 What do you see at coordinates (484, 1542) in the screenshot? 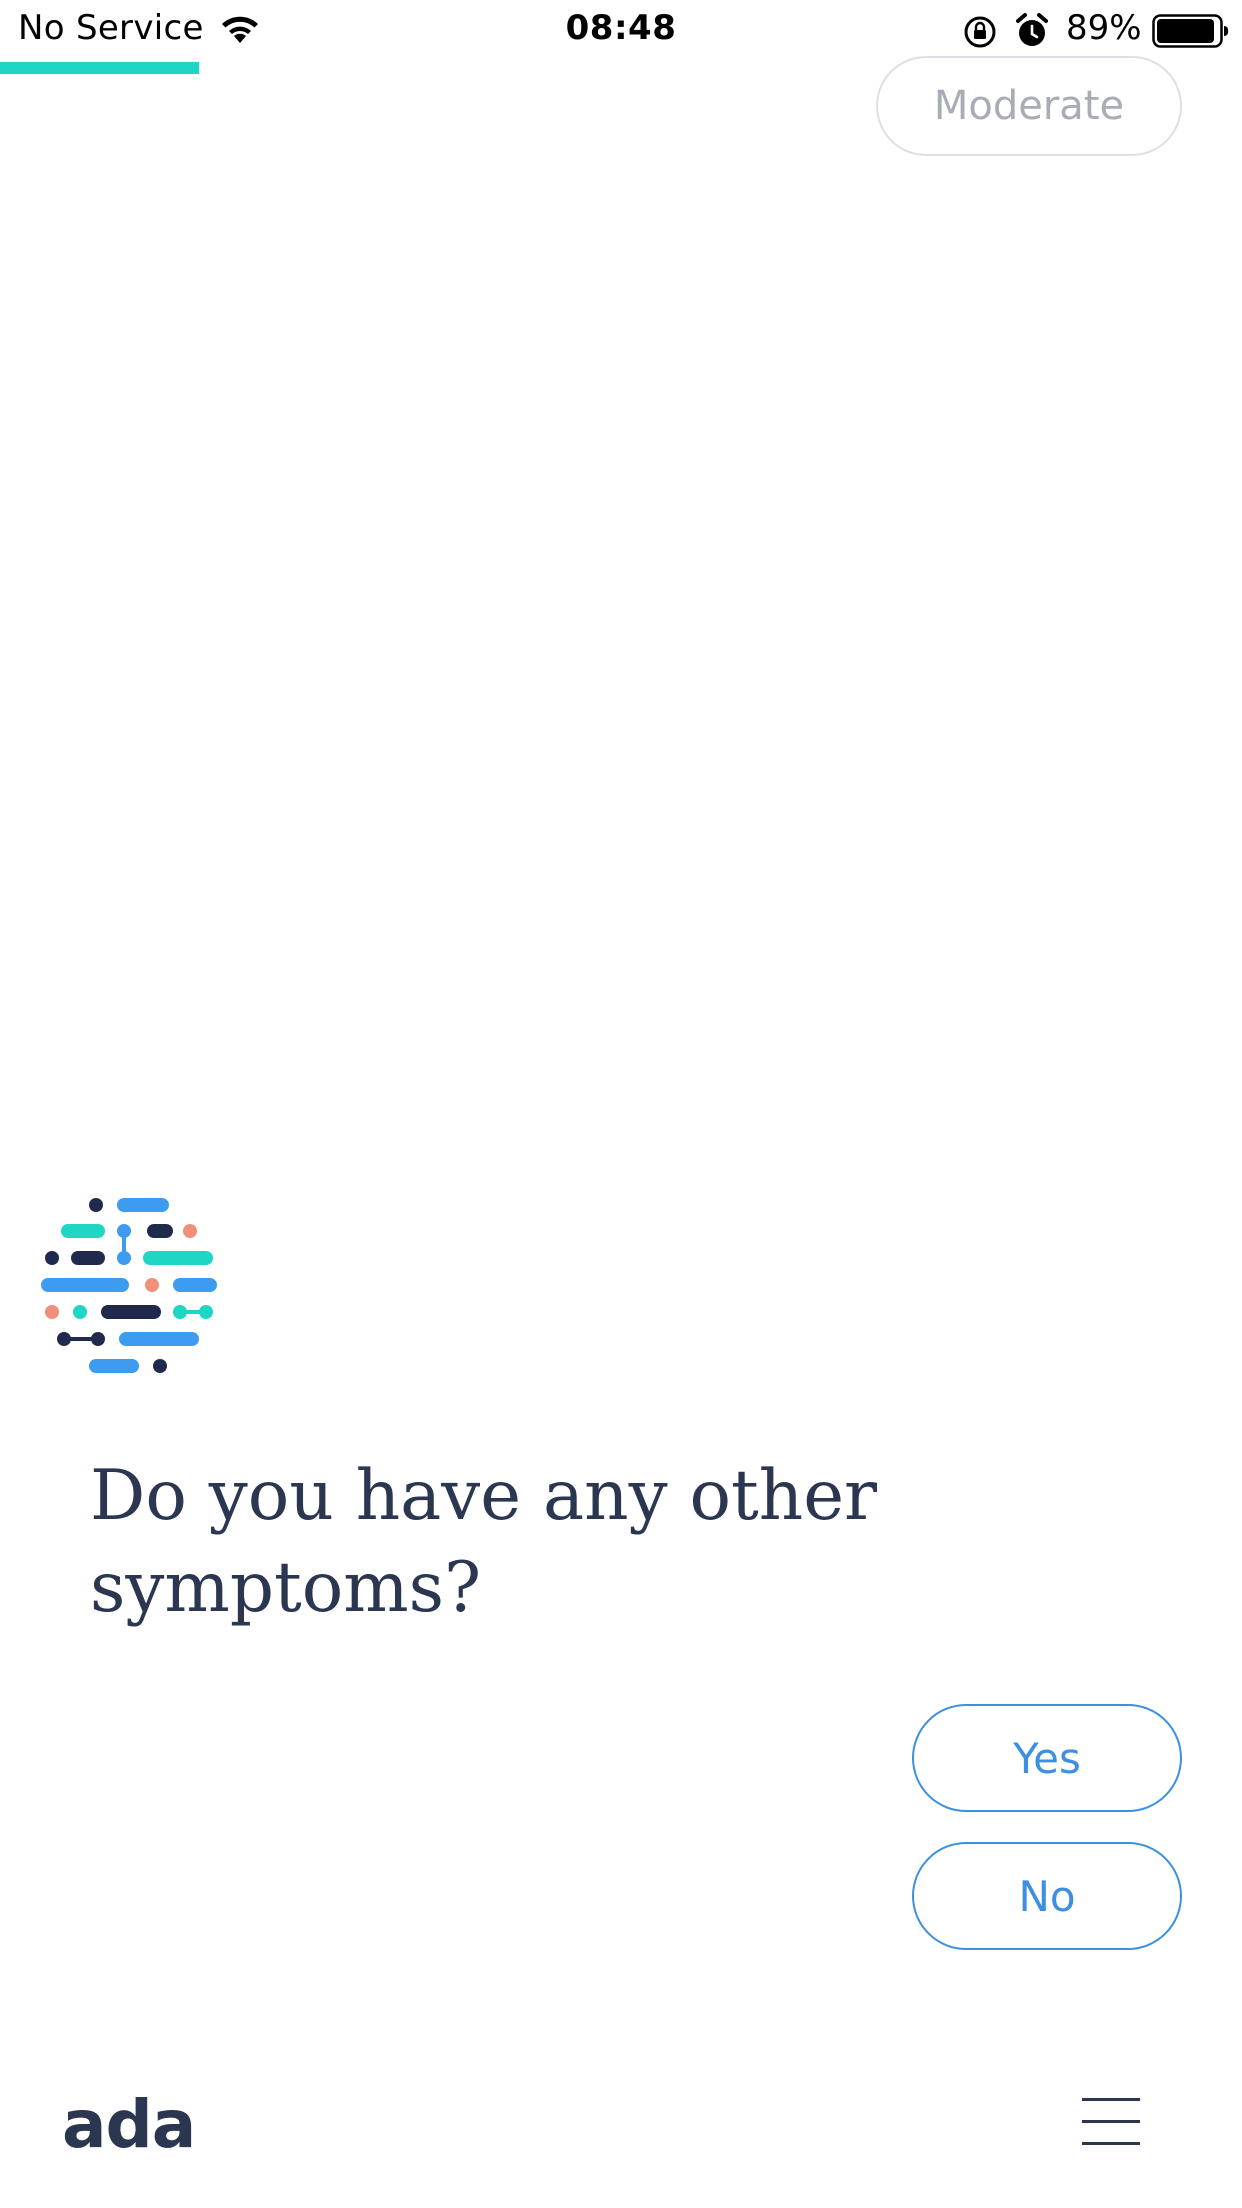
I see `question-text: Do you have any other symptoms?` at bounding box center [484, 1542].